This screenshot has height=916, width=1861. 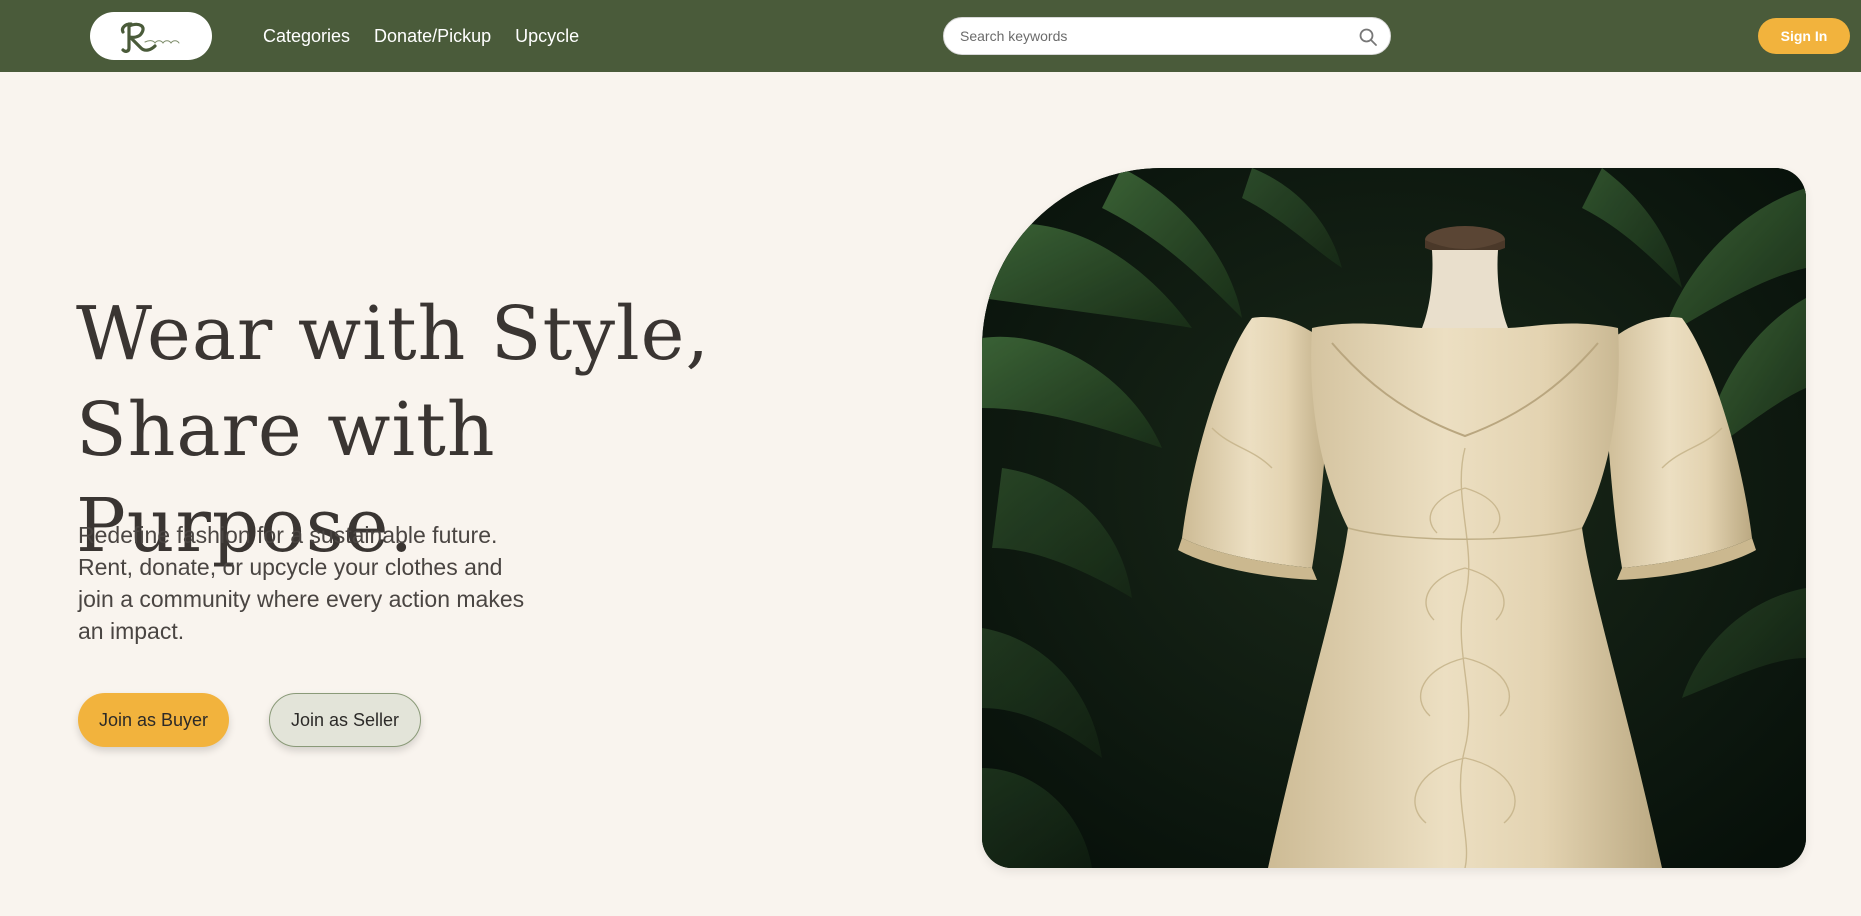 I want to click on nav-link-categories: Categories, so click(x=306, y=36).